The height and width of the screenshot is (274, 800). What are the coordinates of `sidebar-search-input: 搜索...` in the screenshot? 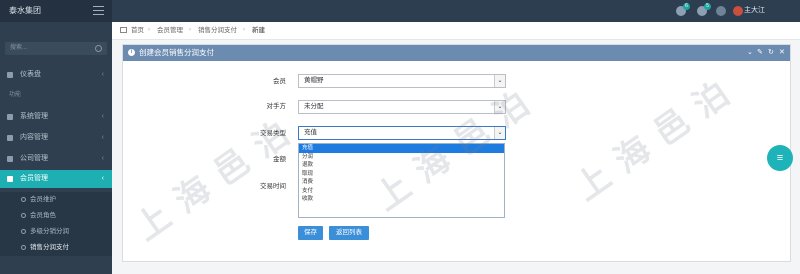 It's located at (56, 48).